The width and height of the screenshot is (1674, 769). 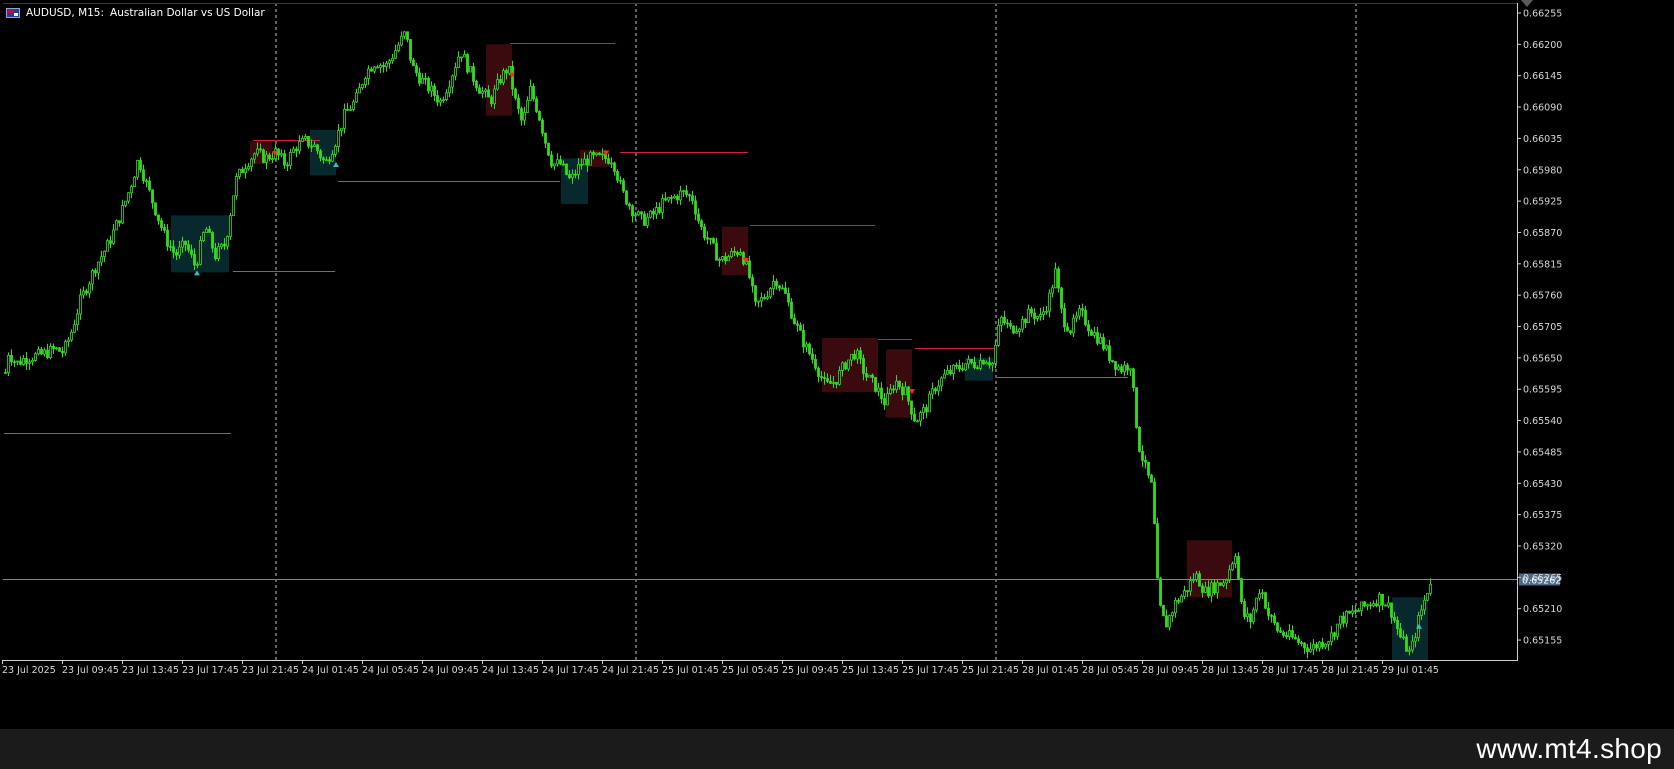 What do you see at coordinates (450, 670) in the screenshot?
I see `time-tick-label: 24 Jul 09:45` at bounding box center [450, 670].